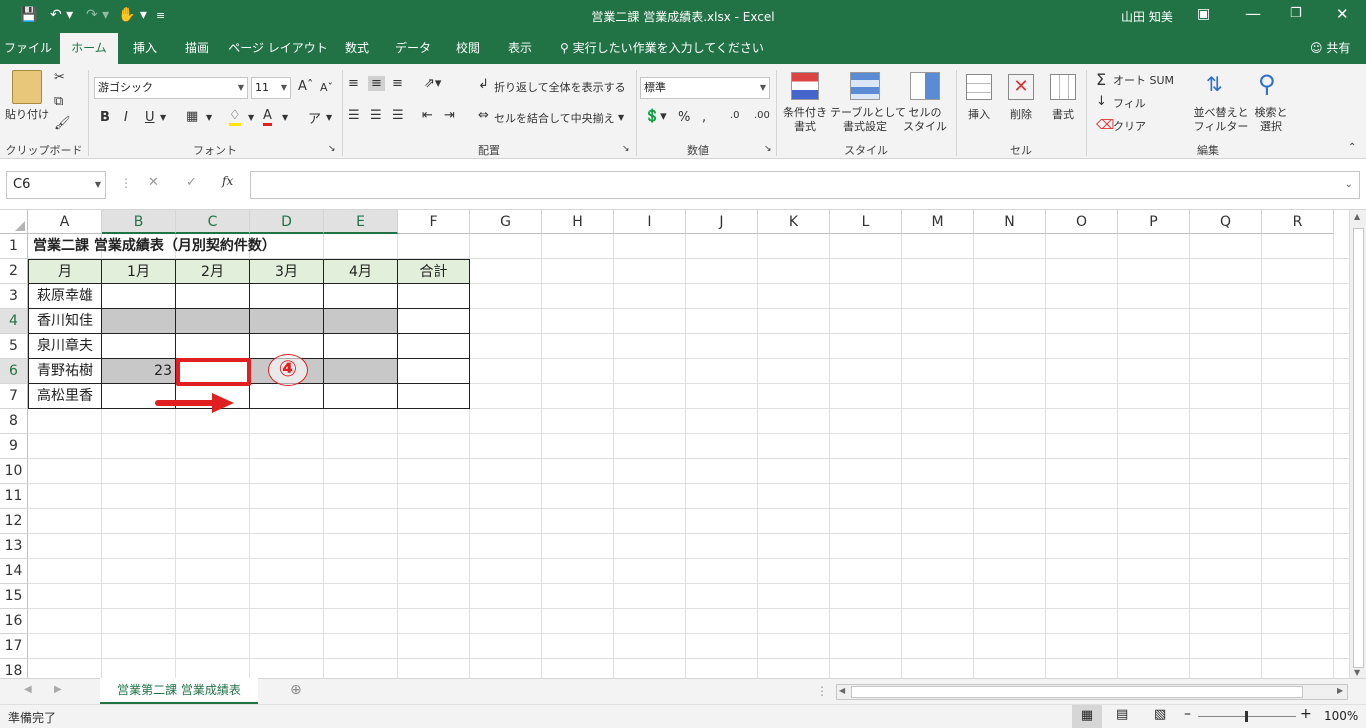 The image size is (1366, 728). What do you see at coordinates (449, 115) in the screenshot?
I see `increase-indent-icon: ⇥` at bounding box center [449, 115].